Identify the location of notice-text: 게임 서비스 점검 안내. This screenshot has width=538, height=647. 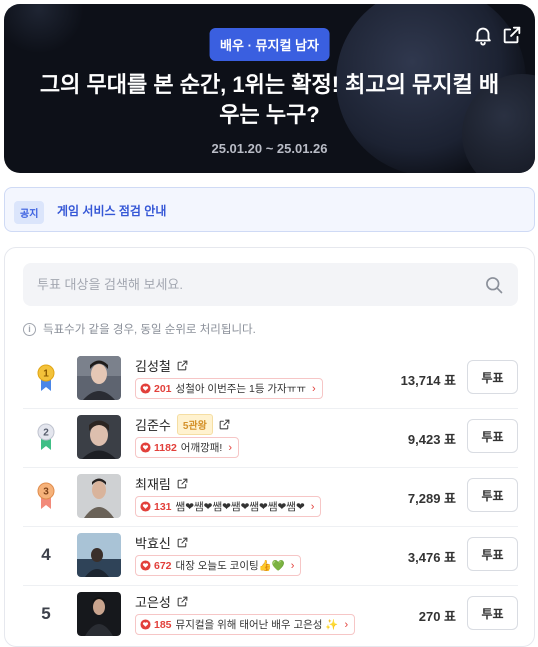
(111, 210).